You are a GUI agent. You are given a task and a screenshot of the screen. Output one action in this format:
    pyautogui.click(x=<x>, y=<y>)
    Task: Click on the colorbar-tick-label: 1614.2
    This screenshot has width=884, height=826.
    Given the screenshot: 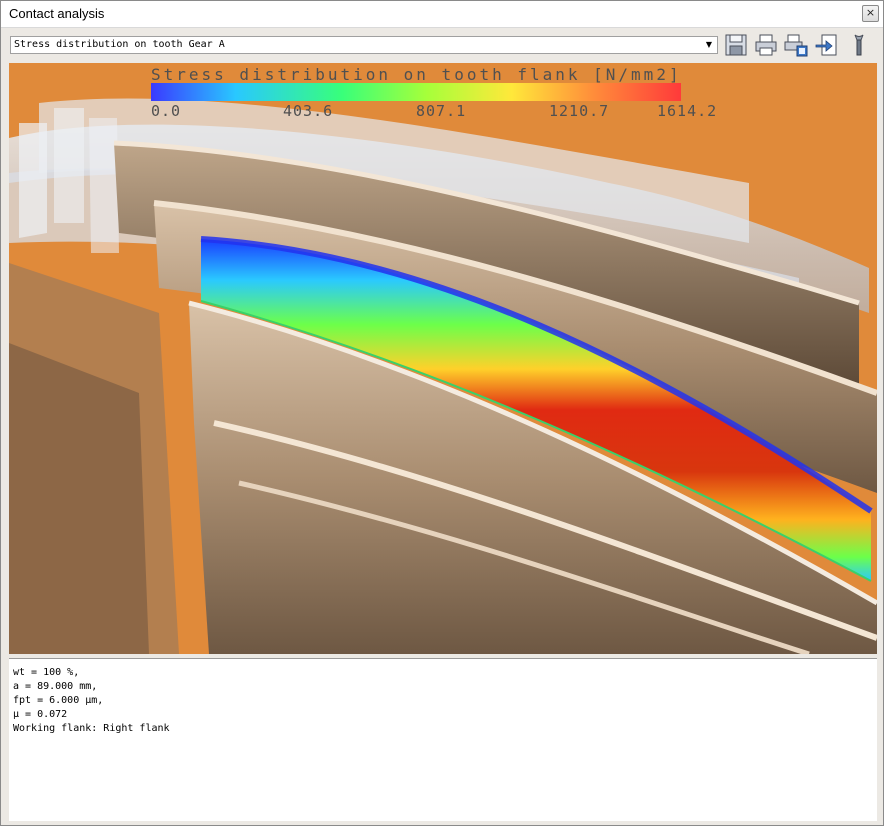 What is the action you would take?
    pyautogui.click(x=687, y=111)
    